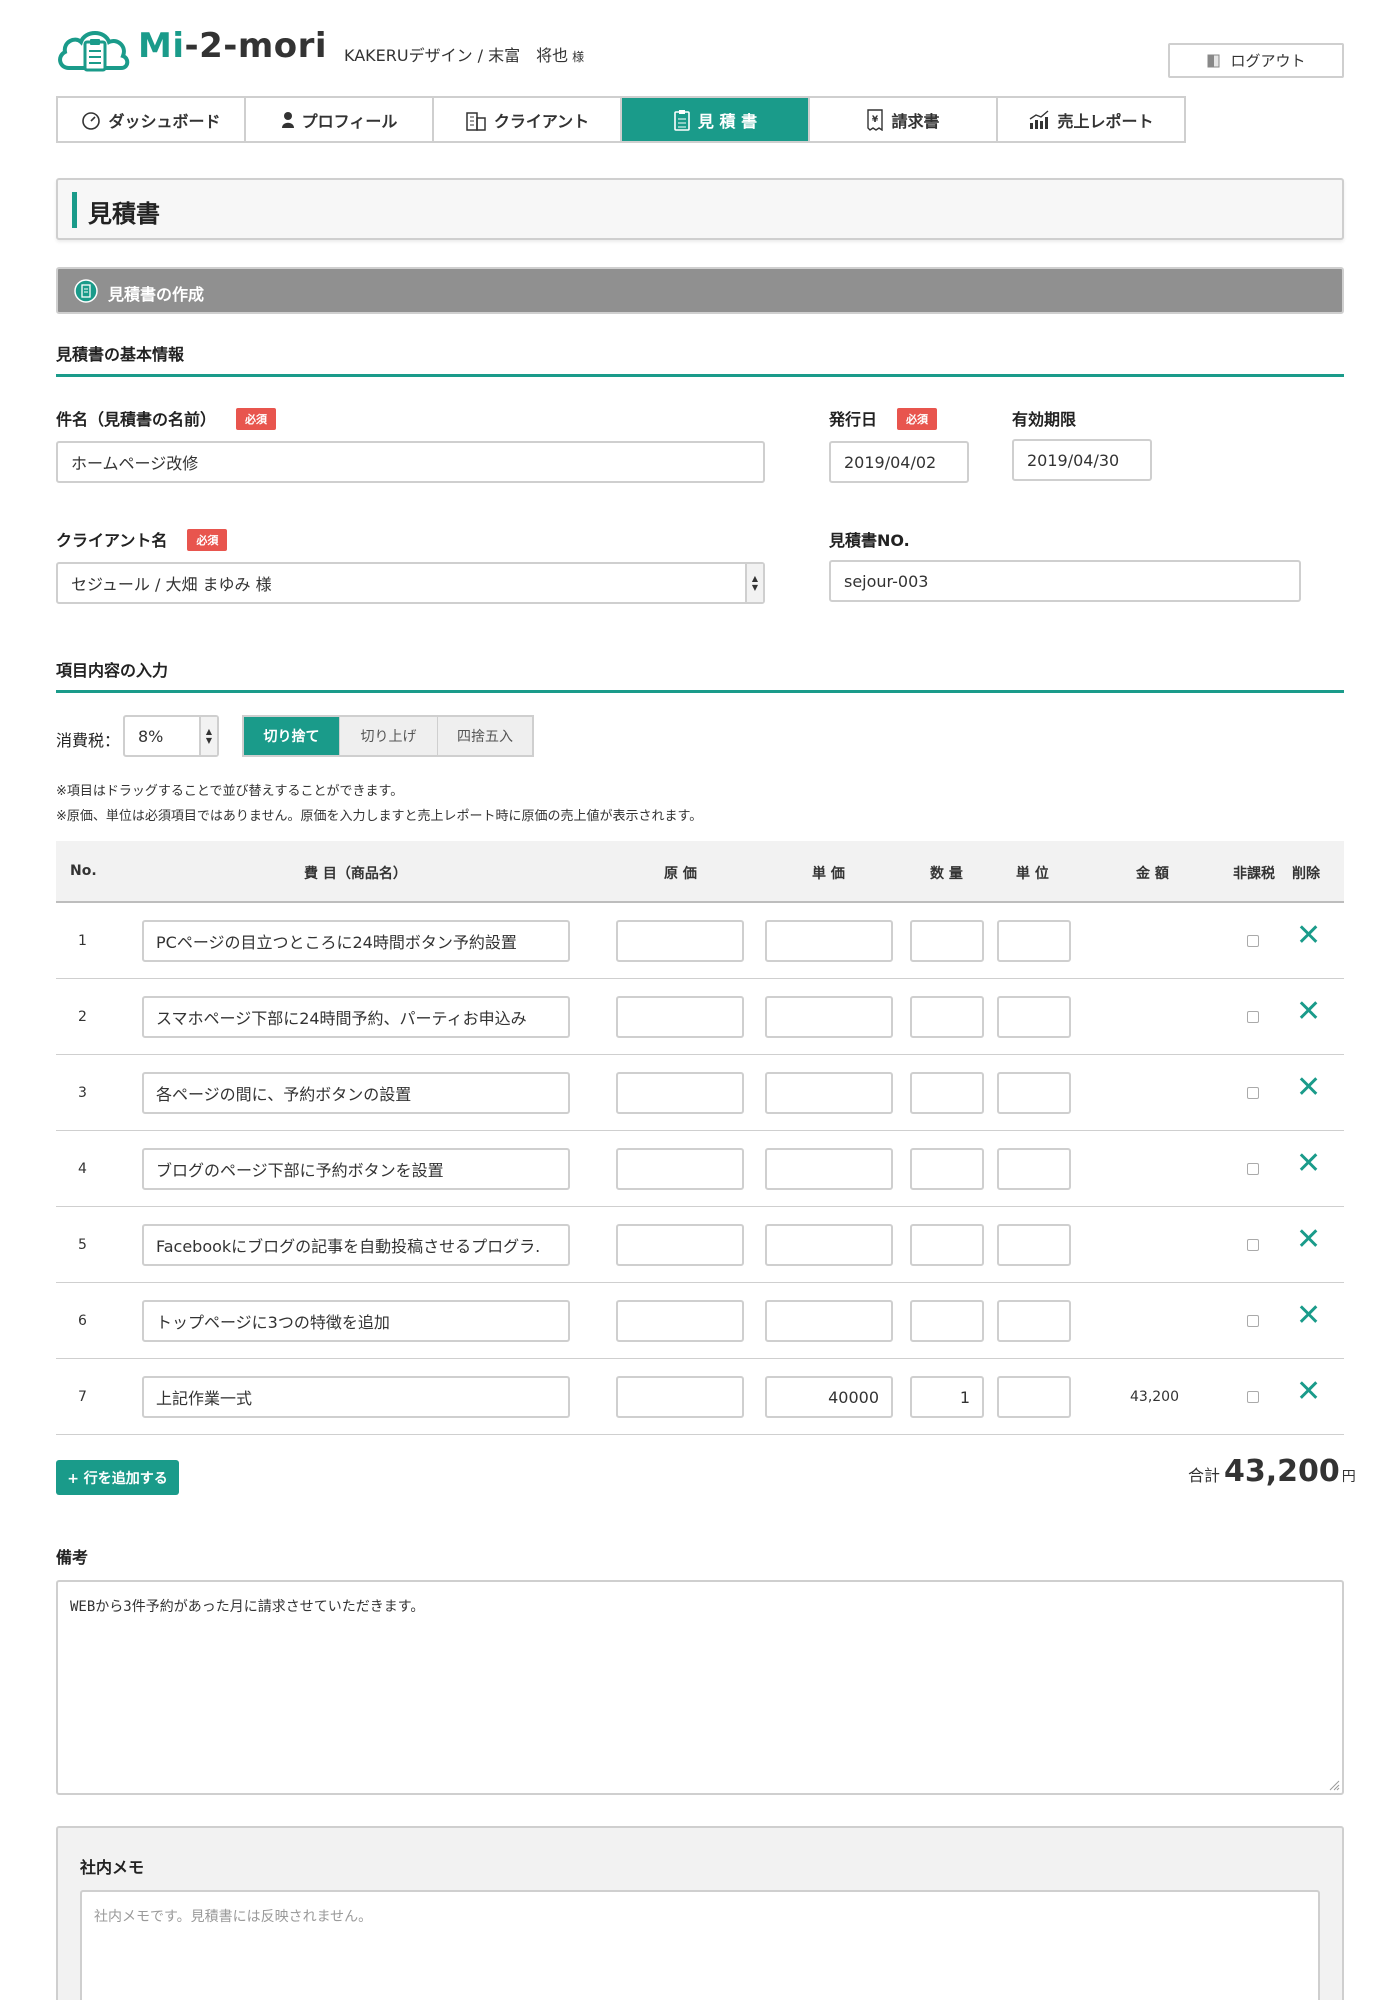 Image resolution: width=1400 pixels, height=2000 pixels. I want to click on item-name-input: スマホページ下部に24時間予約、パーティお申込み, so click(356, 1017).